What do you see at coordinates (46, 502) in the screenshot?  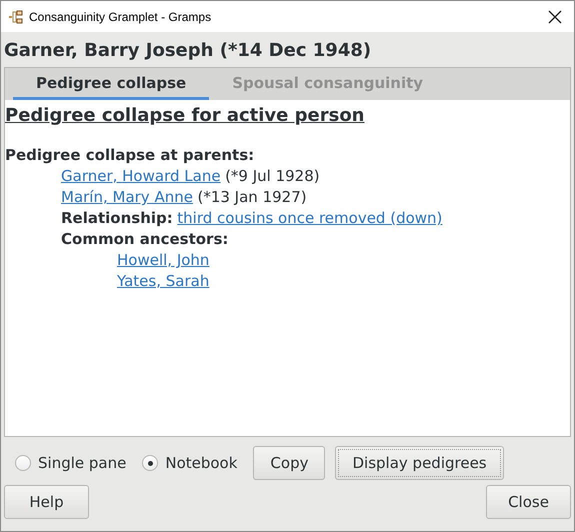 I see `dialog-button: Help` at bounding box center [46, 502].